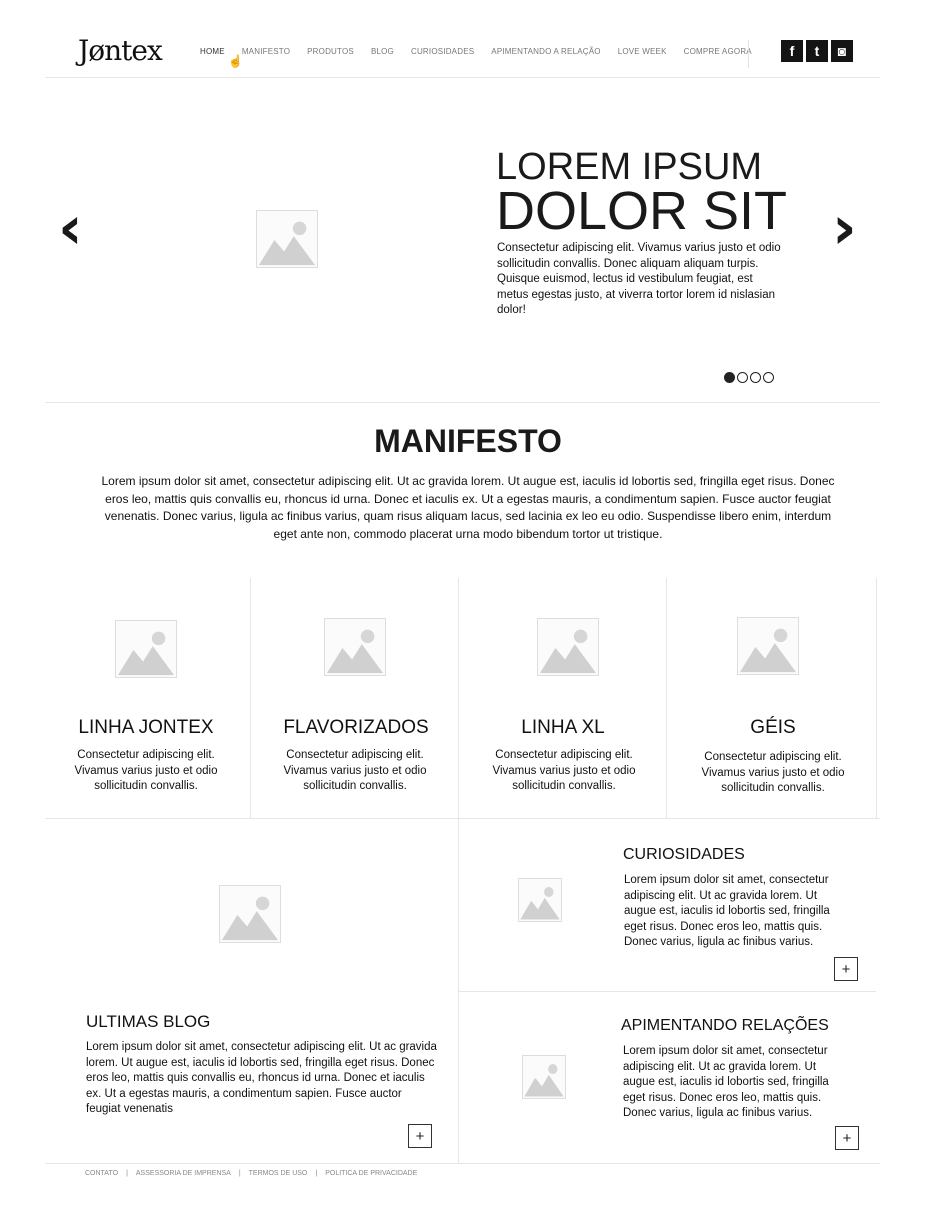 The image size is (936, 1209). Describe the element at coordinates (420, 1136) in the screenshot. I see `blog-more-button: +` at that location.